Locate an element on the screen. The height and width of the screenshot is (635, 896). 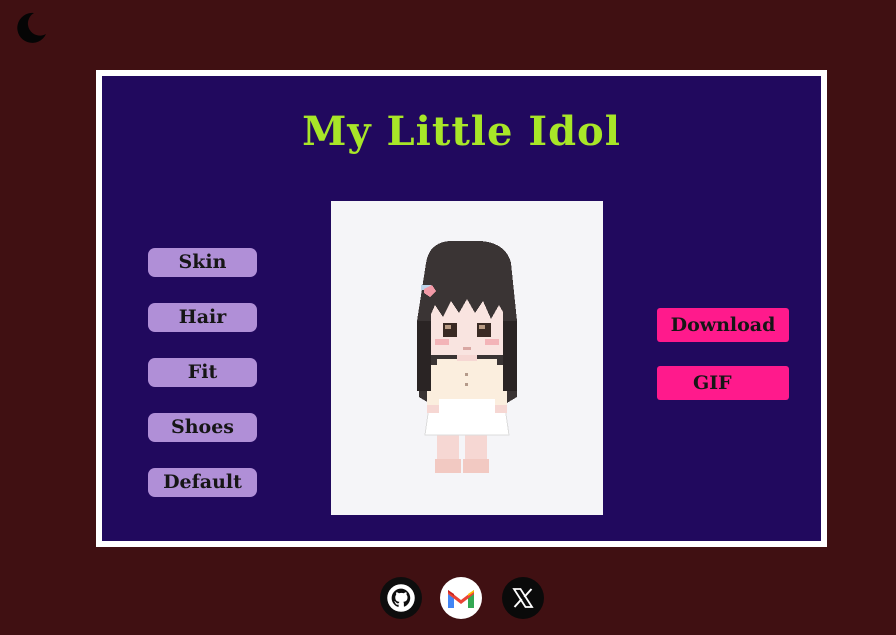
gmail-icon is located at coordinates (461, 599).